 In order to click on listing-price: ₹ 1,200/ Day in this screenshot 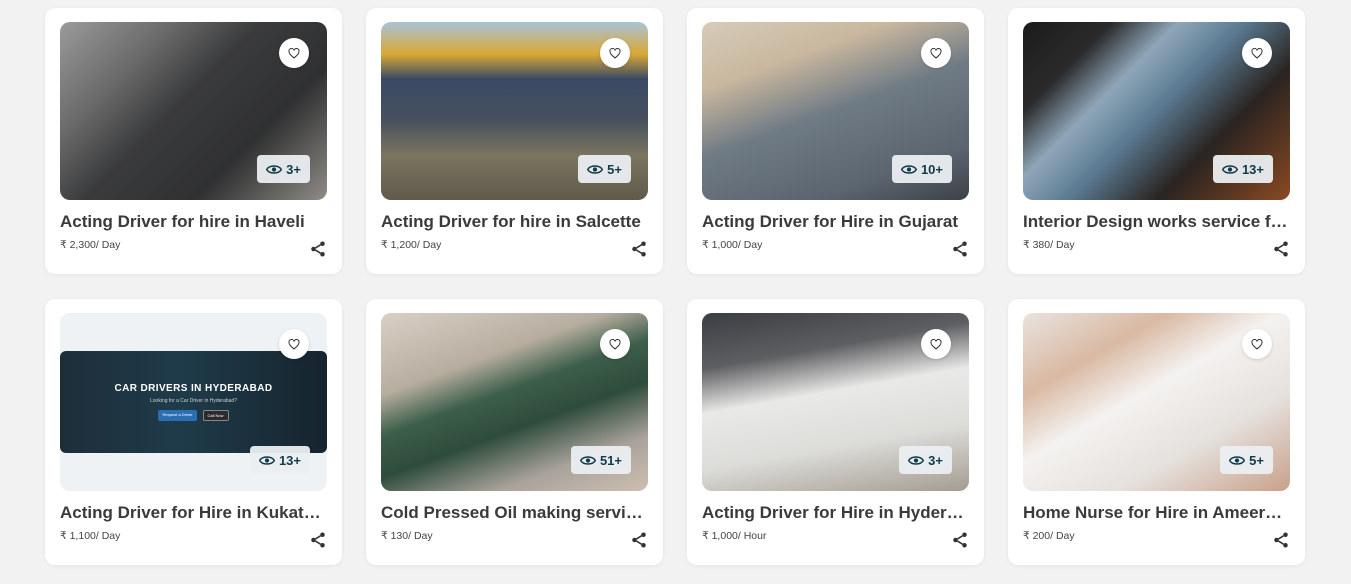, I will do `click(411, 245)`.